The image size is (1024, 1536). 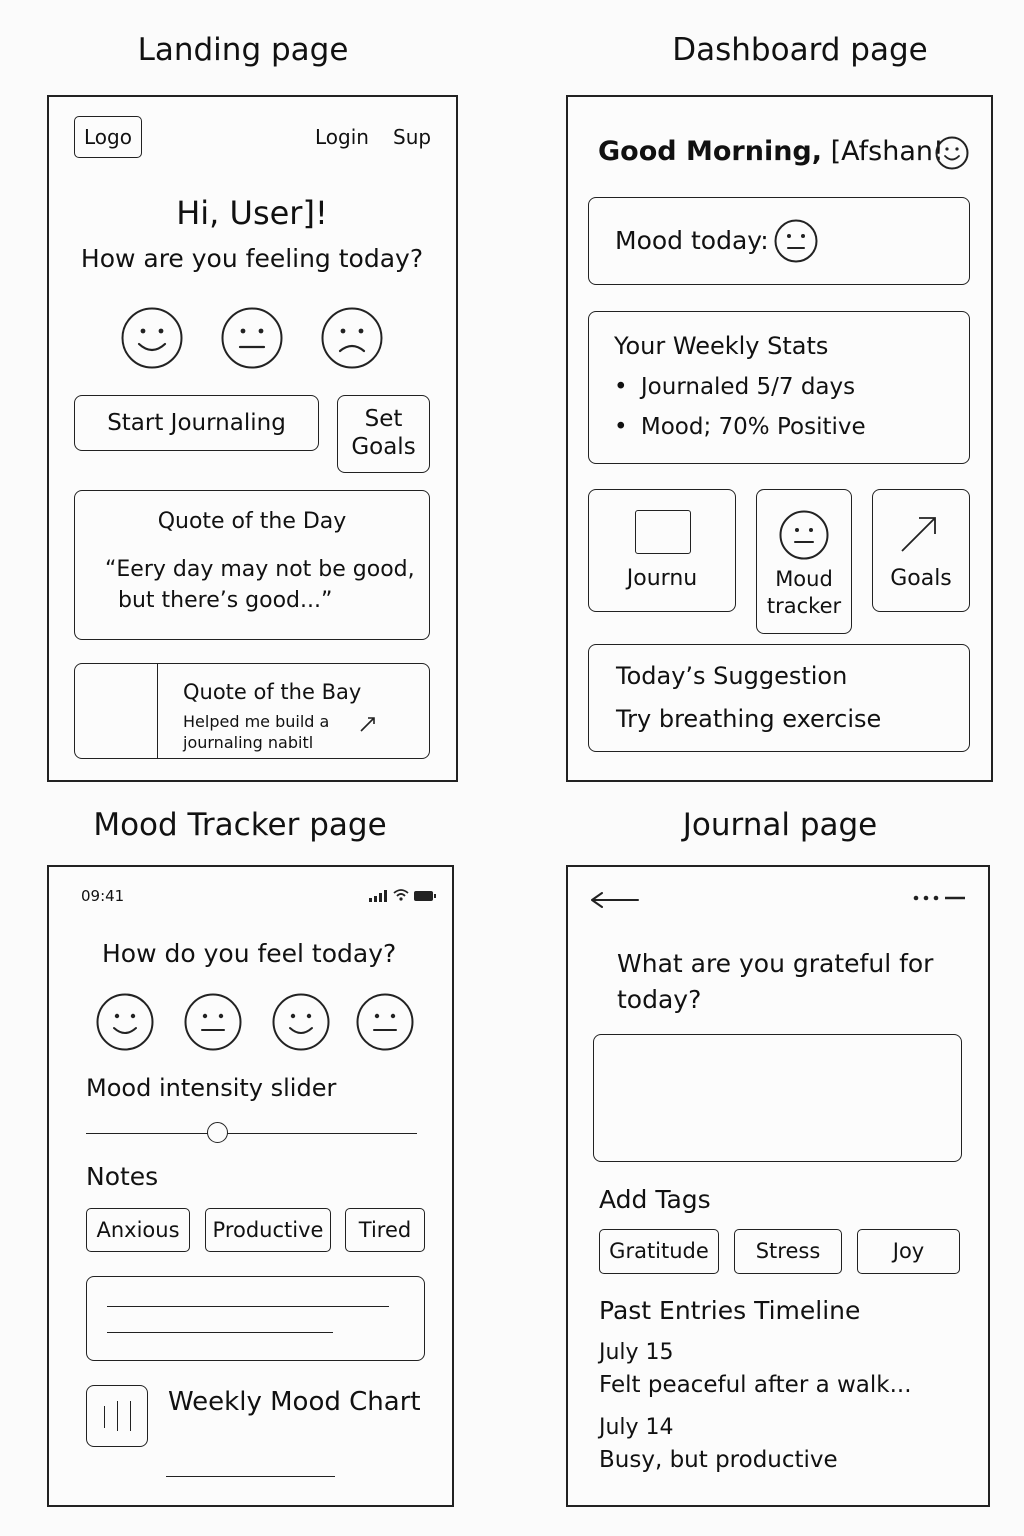 What do you see at coordinates (804, 561) in the screenshot?
I see `mood-tracker-tile: Moud tracker` at bounding box center [804, 561].